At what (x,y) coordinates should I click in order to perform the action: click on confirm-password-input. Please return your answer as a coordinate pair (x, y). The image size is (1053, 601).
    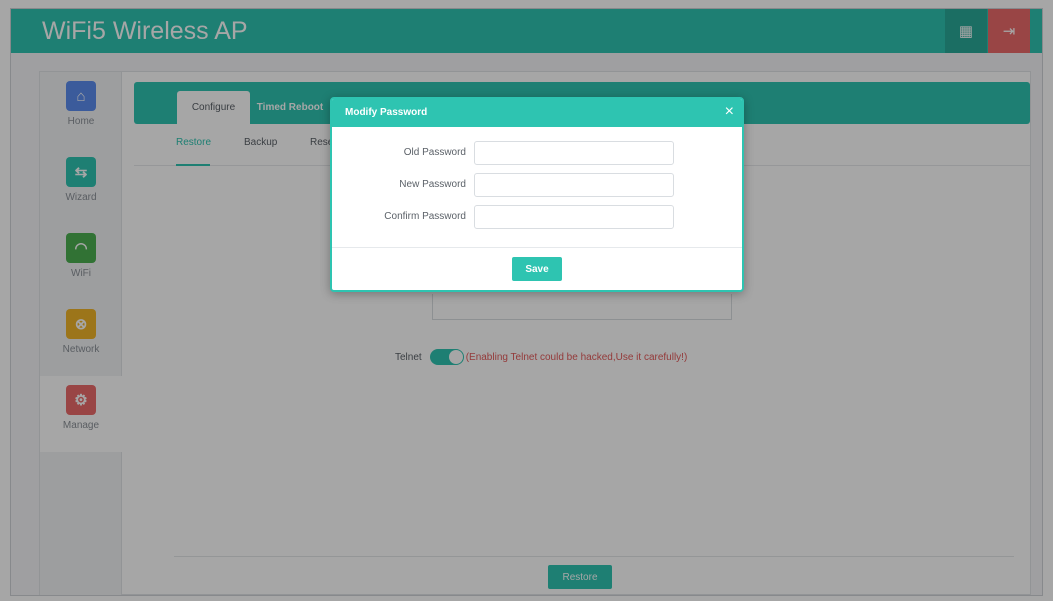
    Looking at the image, I should click on (574, 217).